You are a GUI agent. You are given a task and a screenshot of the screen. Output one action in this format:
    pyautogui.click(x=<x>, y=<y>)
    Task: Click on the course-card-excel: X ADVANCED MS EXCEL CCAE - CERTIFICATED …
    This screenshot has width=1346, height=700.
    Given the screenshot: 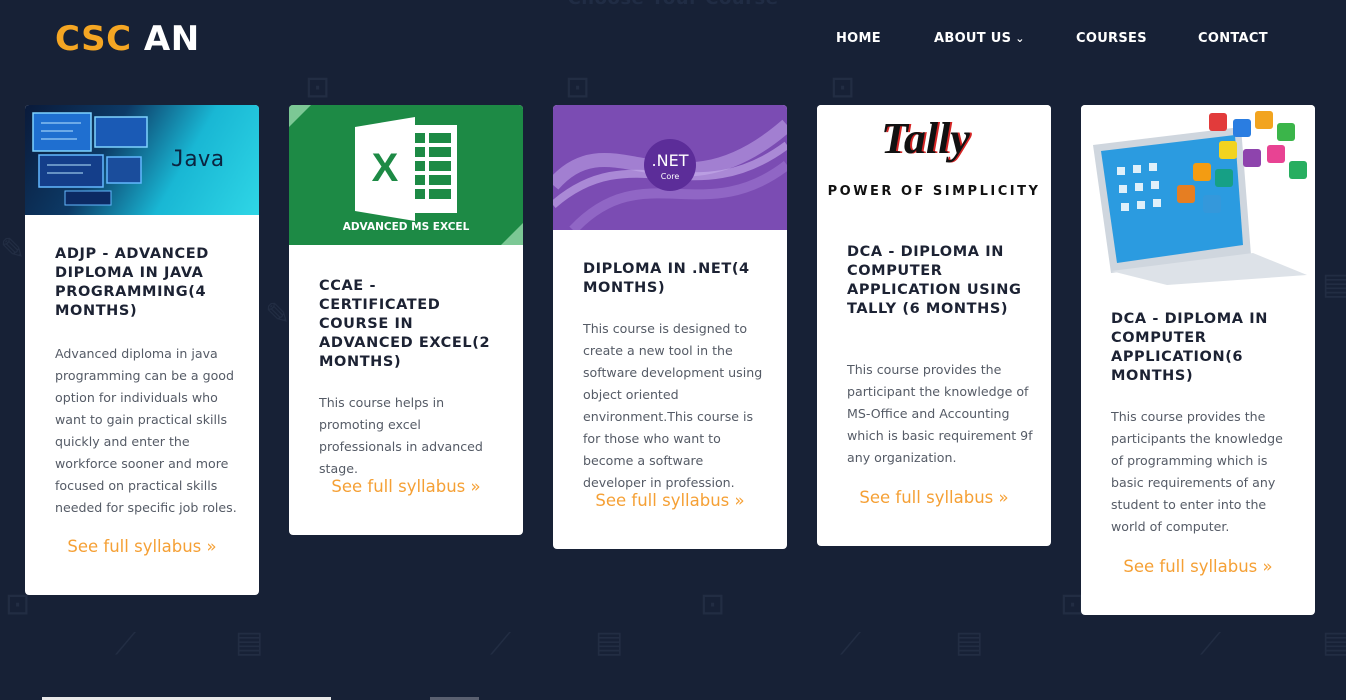 What is the action you would take?
    pyautogui.click(x=406, y=320)
    